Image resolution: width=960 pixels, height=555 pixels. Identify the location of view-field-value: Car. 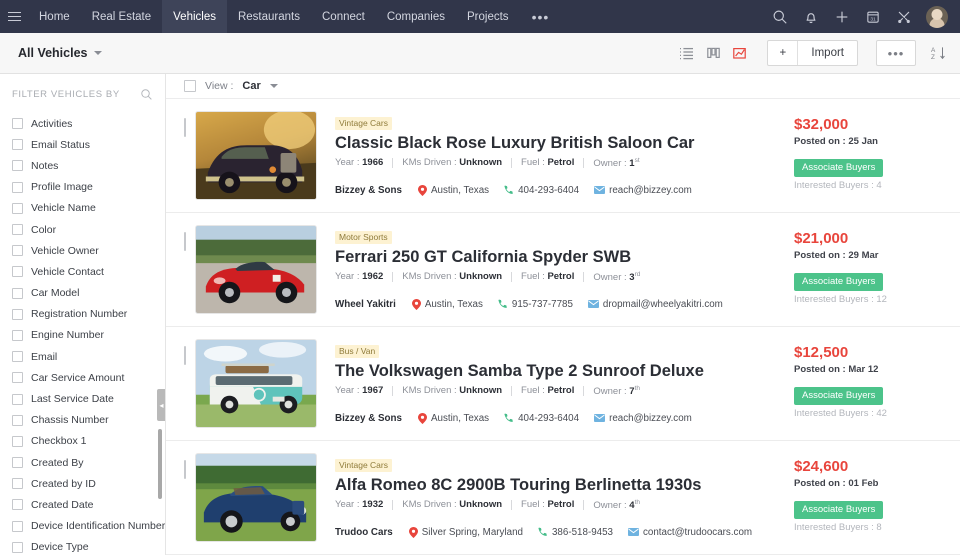
(251, 86).